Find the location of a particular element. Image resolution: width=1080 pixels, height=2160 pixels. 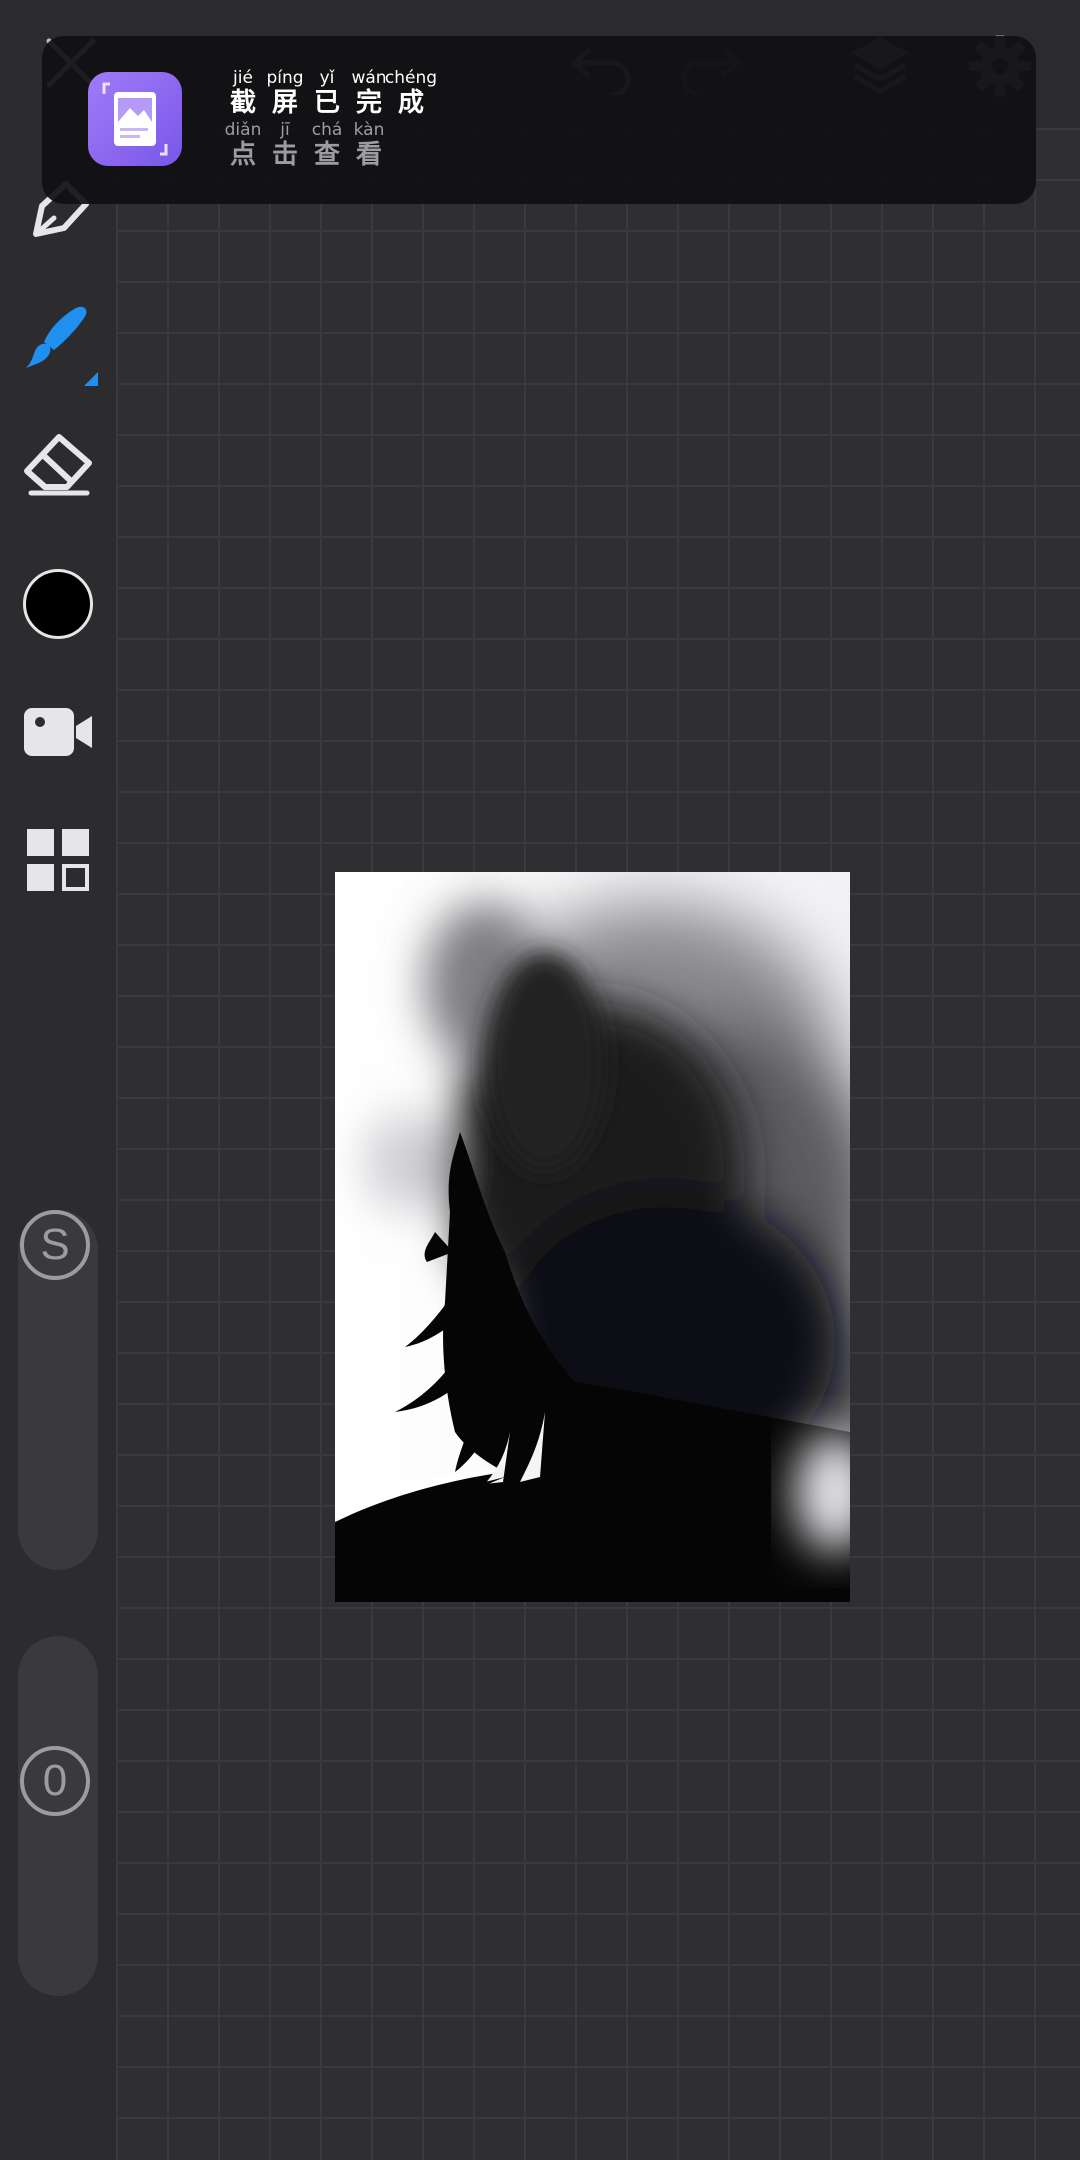

brush-opacity-knob: 0 is located at coordinates (55, 1781).